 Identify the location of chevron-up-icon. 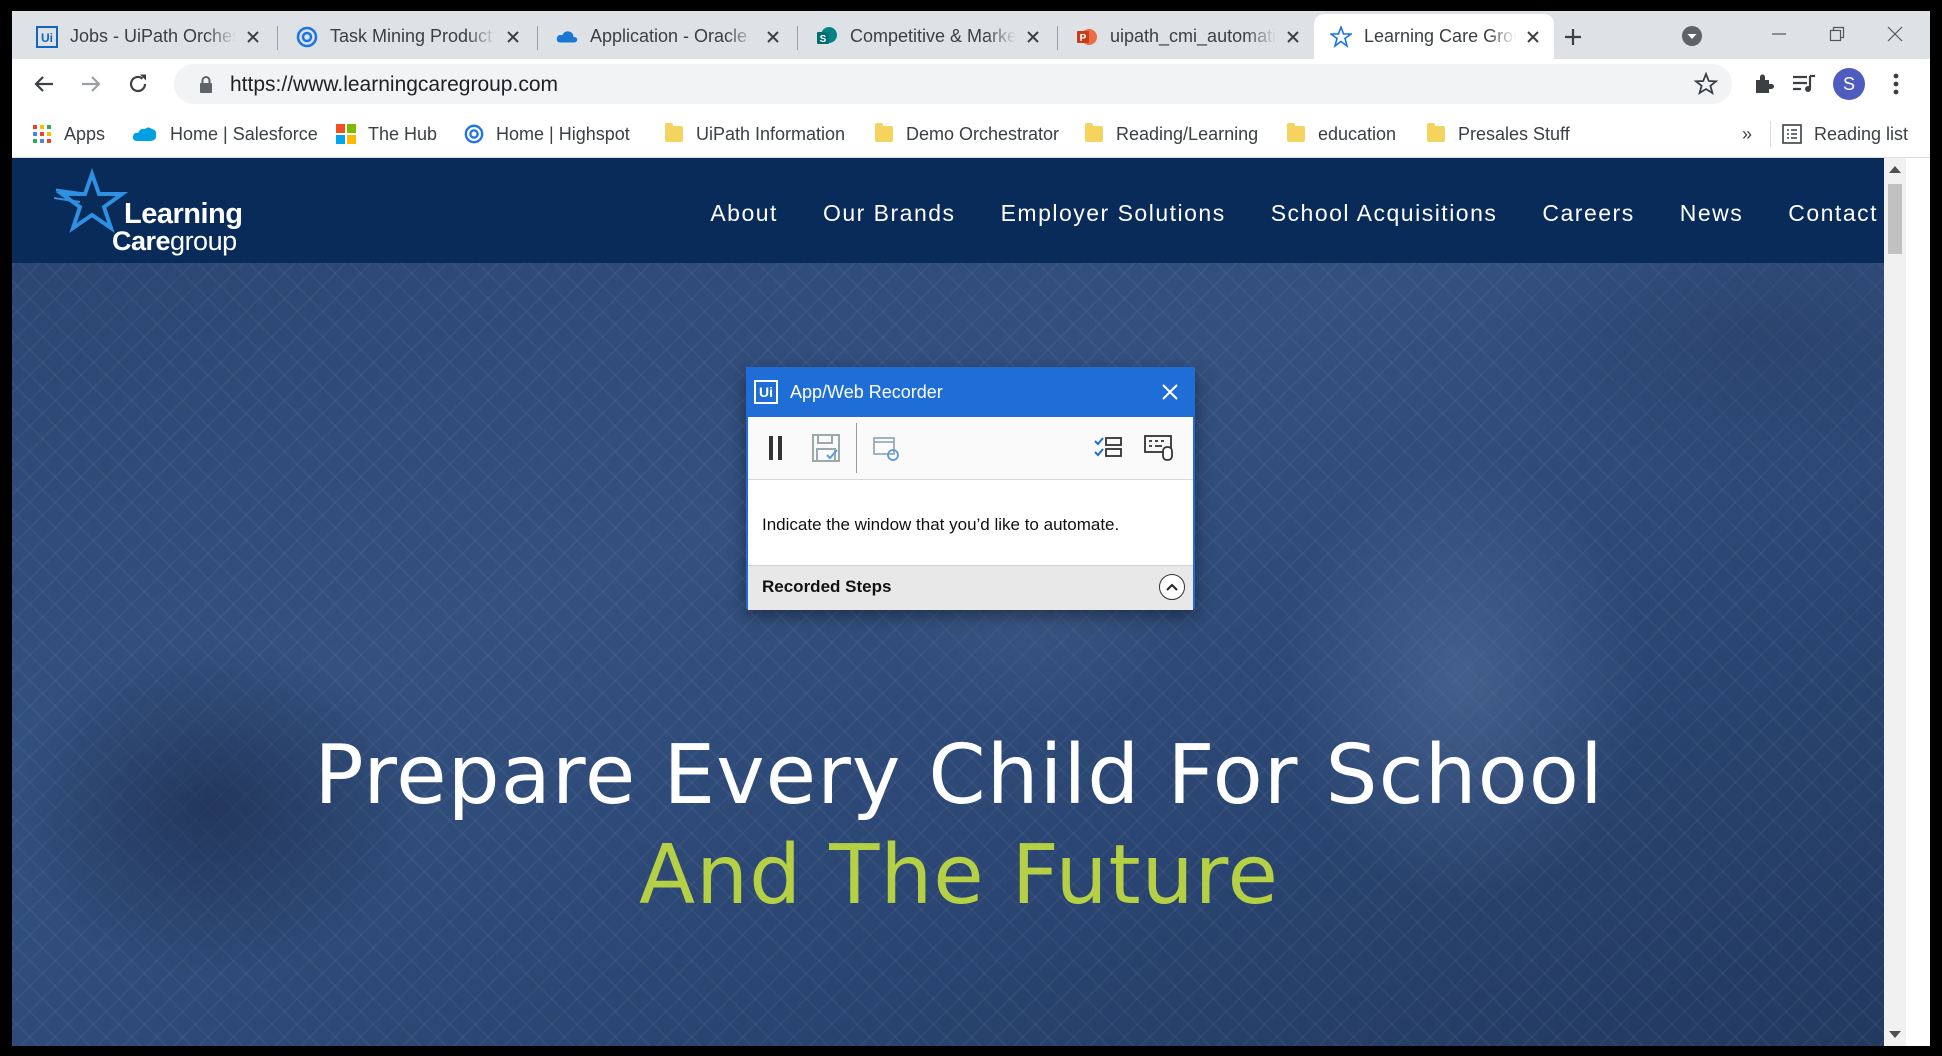
(1172, 587).